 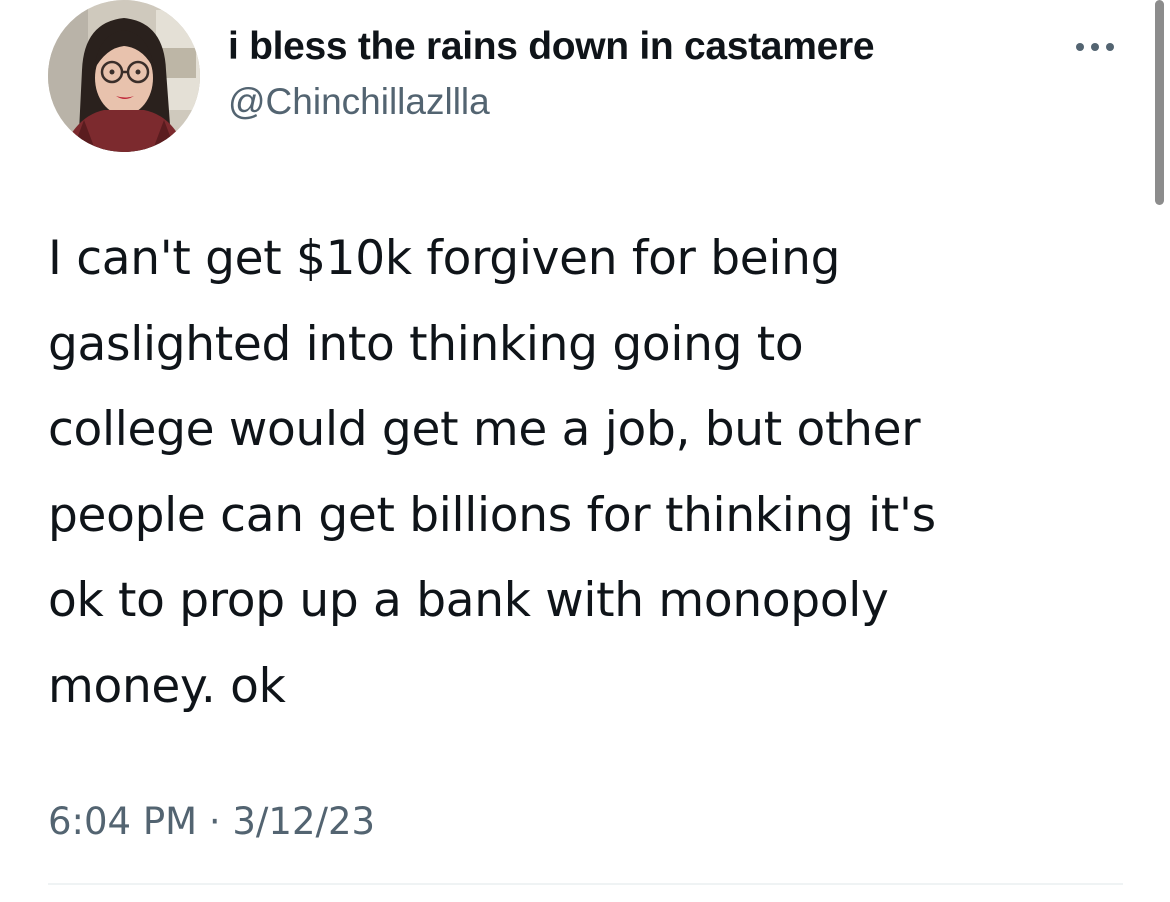 I want to click on tweet-date: 3/12/23, so click(x=304, y=821).